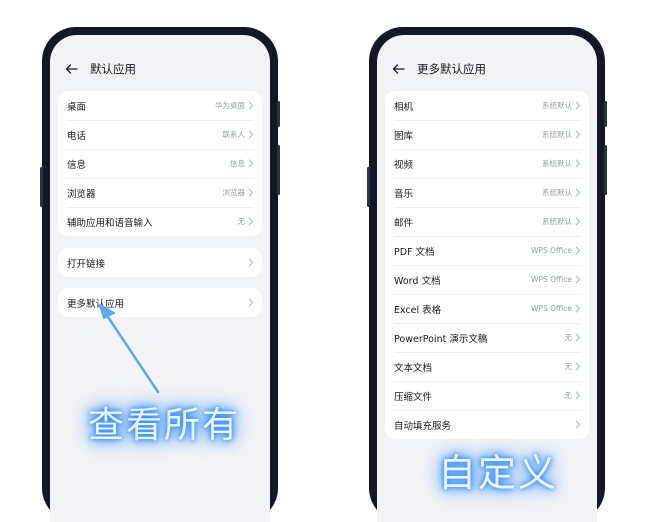  Describe the element at coordinates (404, 107) in the screenshot. I see `row-label: 相机` at that location.